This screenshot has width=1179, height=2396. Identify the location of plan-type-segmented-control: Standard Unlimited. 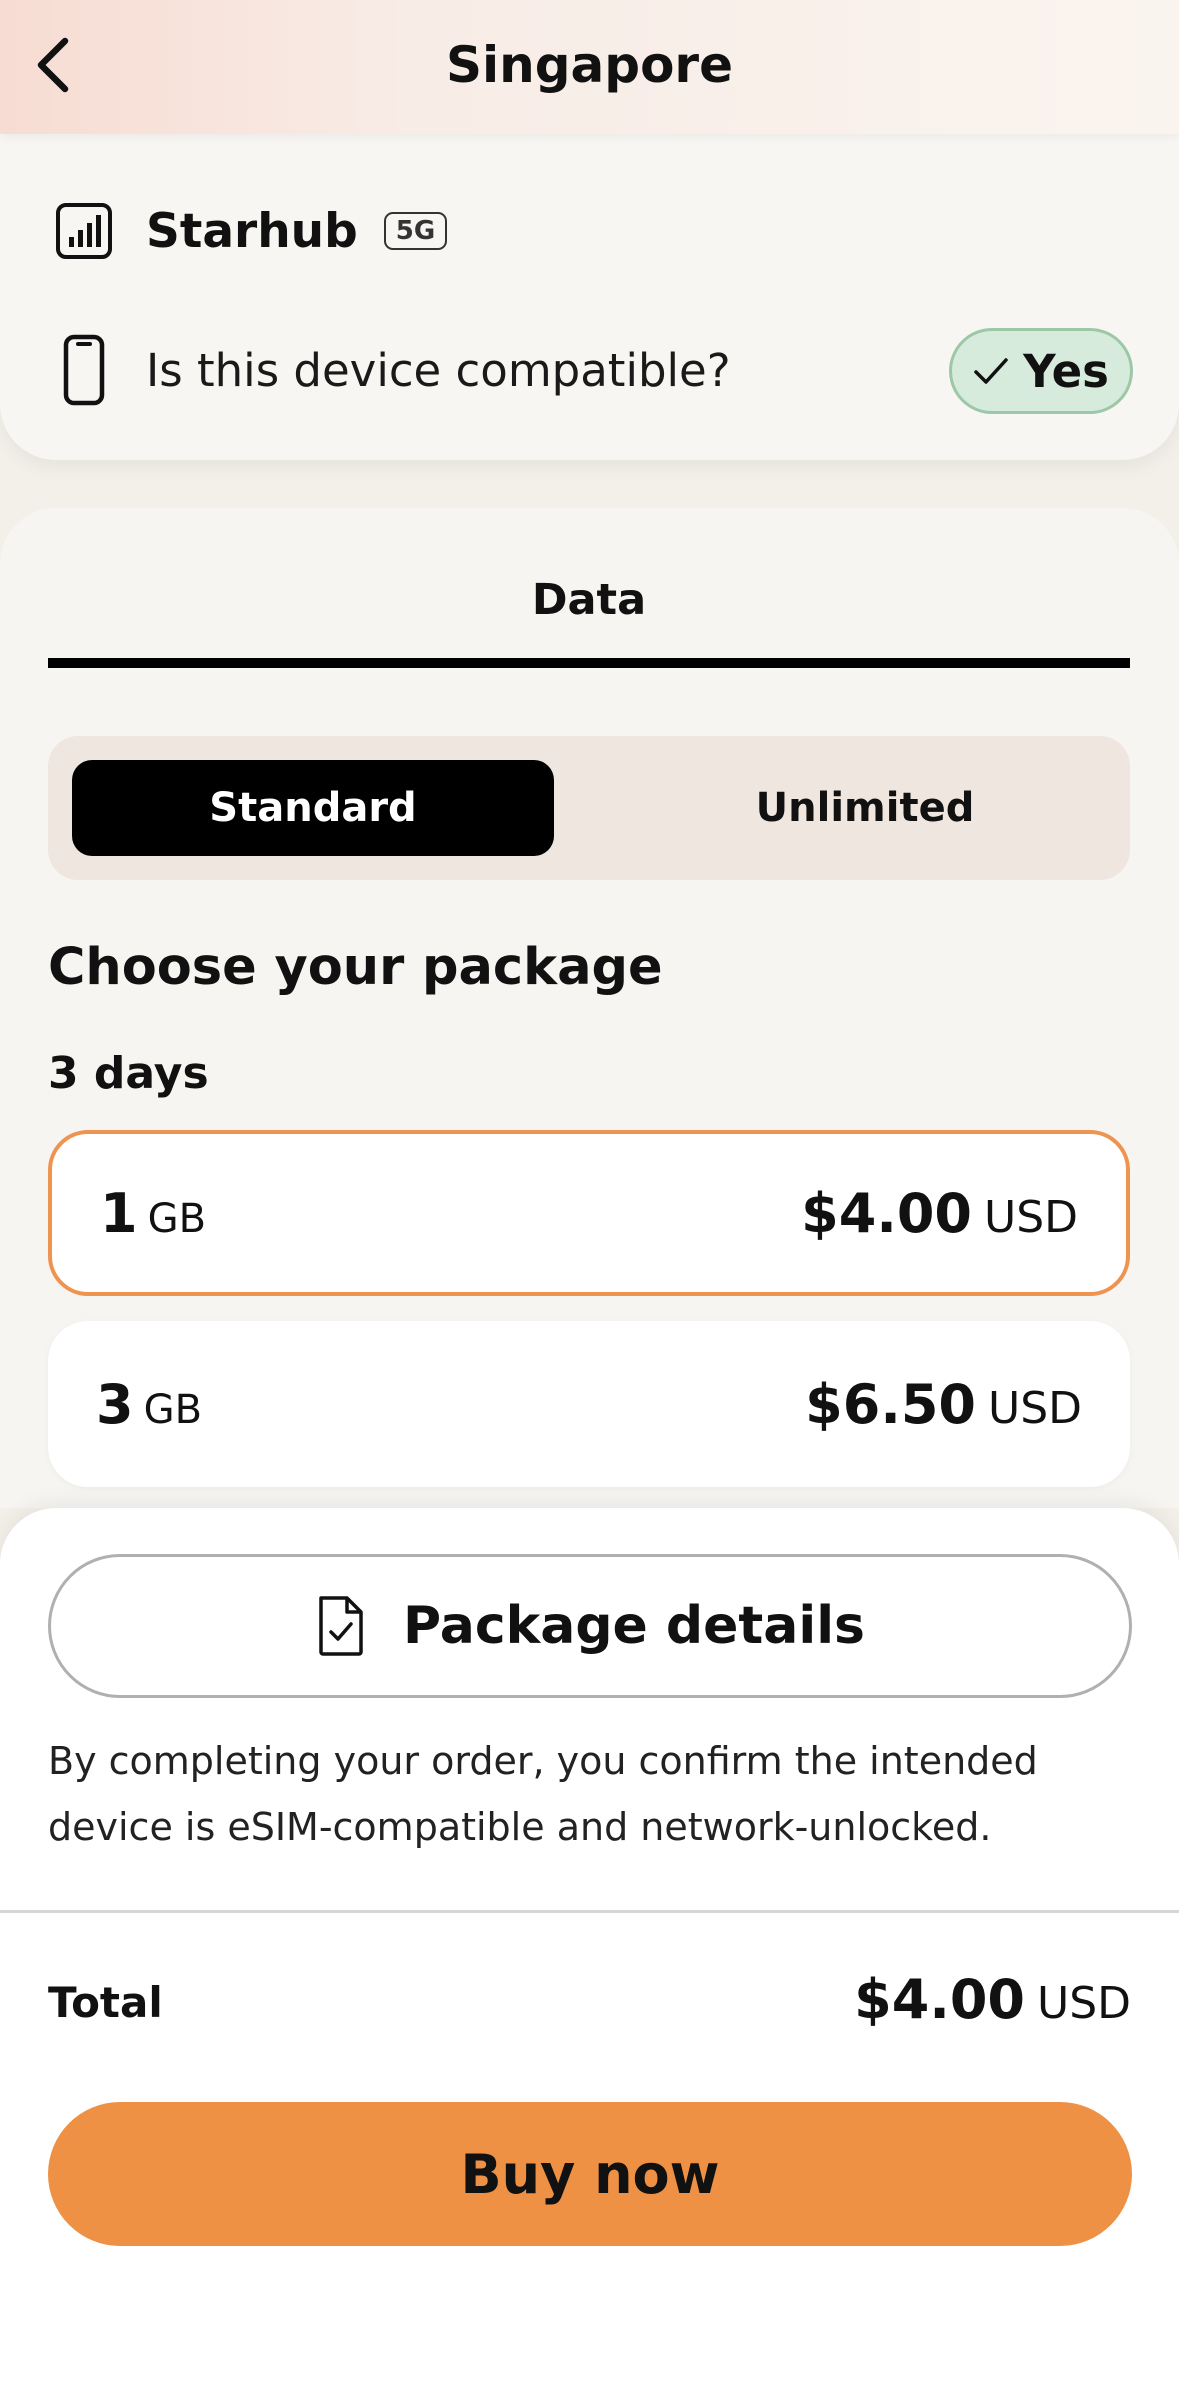
(589, 808).